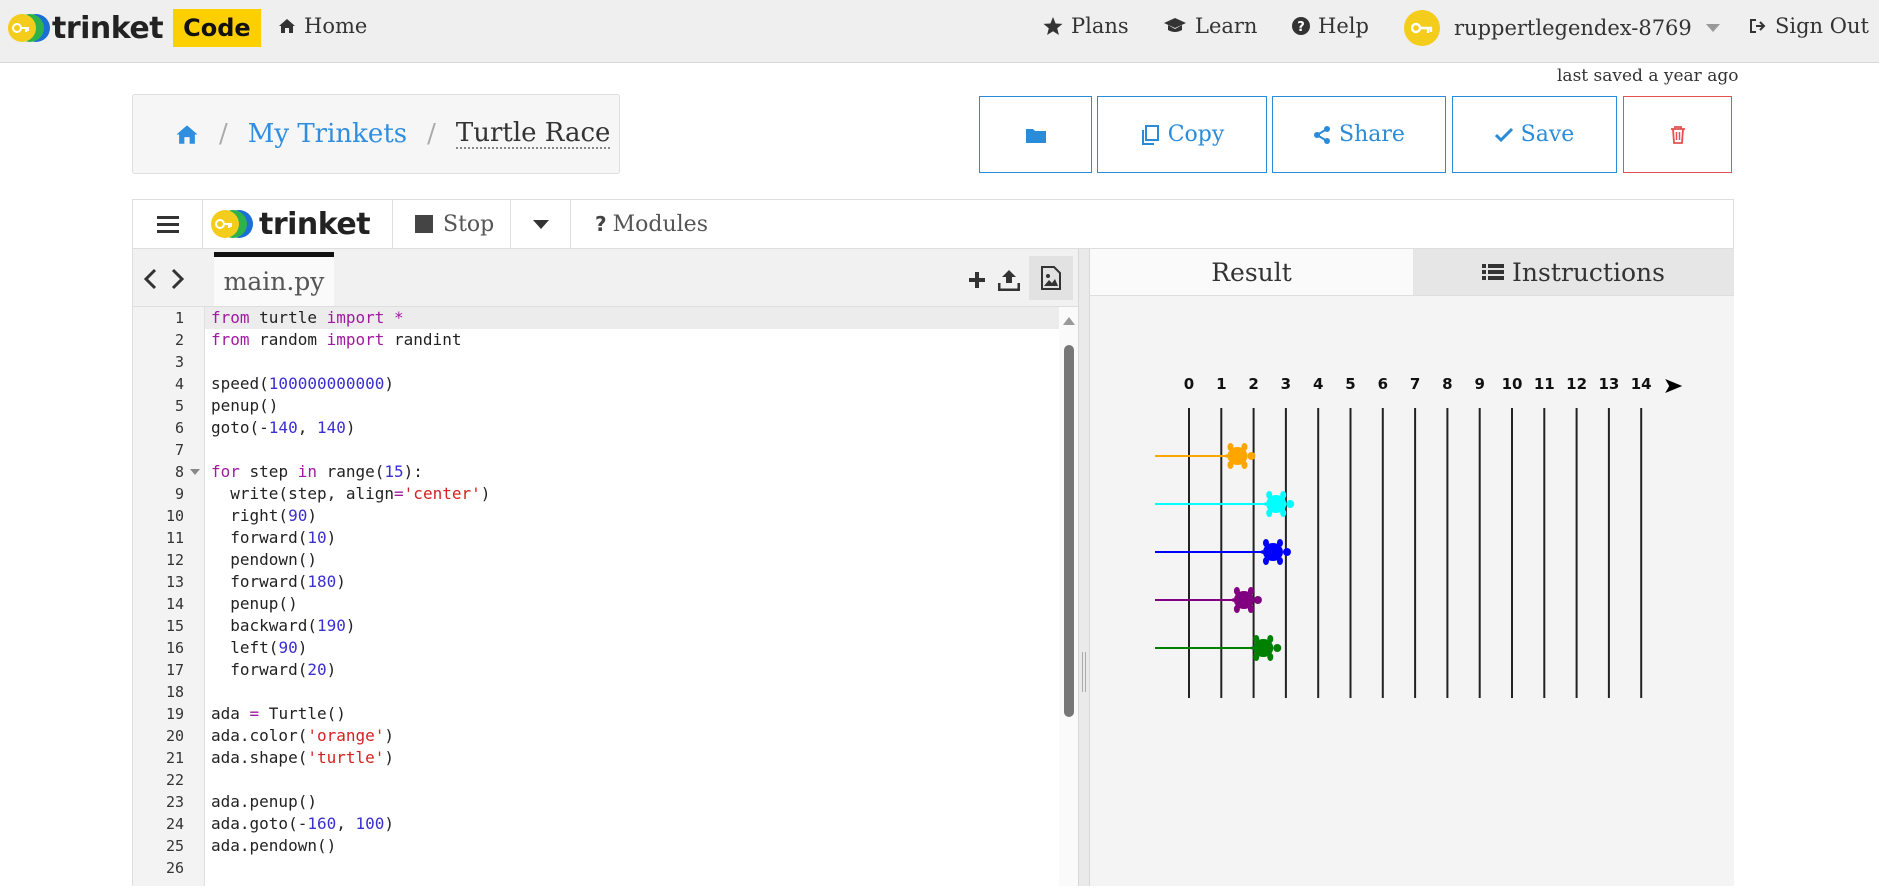 This screenshot has width=1879, height=890. I want to click on track-label: 11, so click(1544, 384).